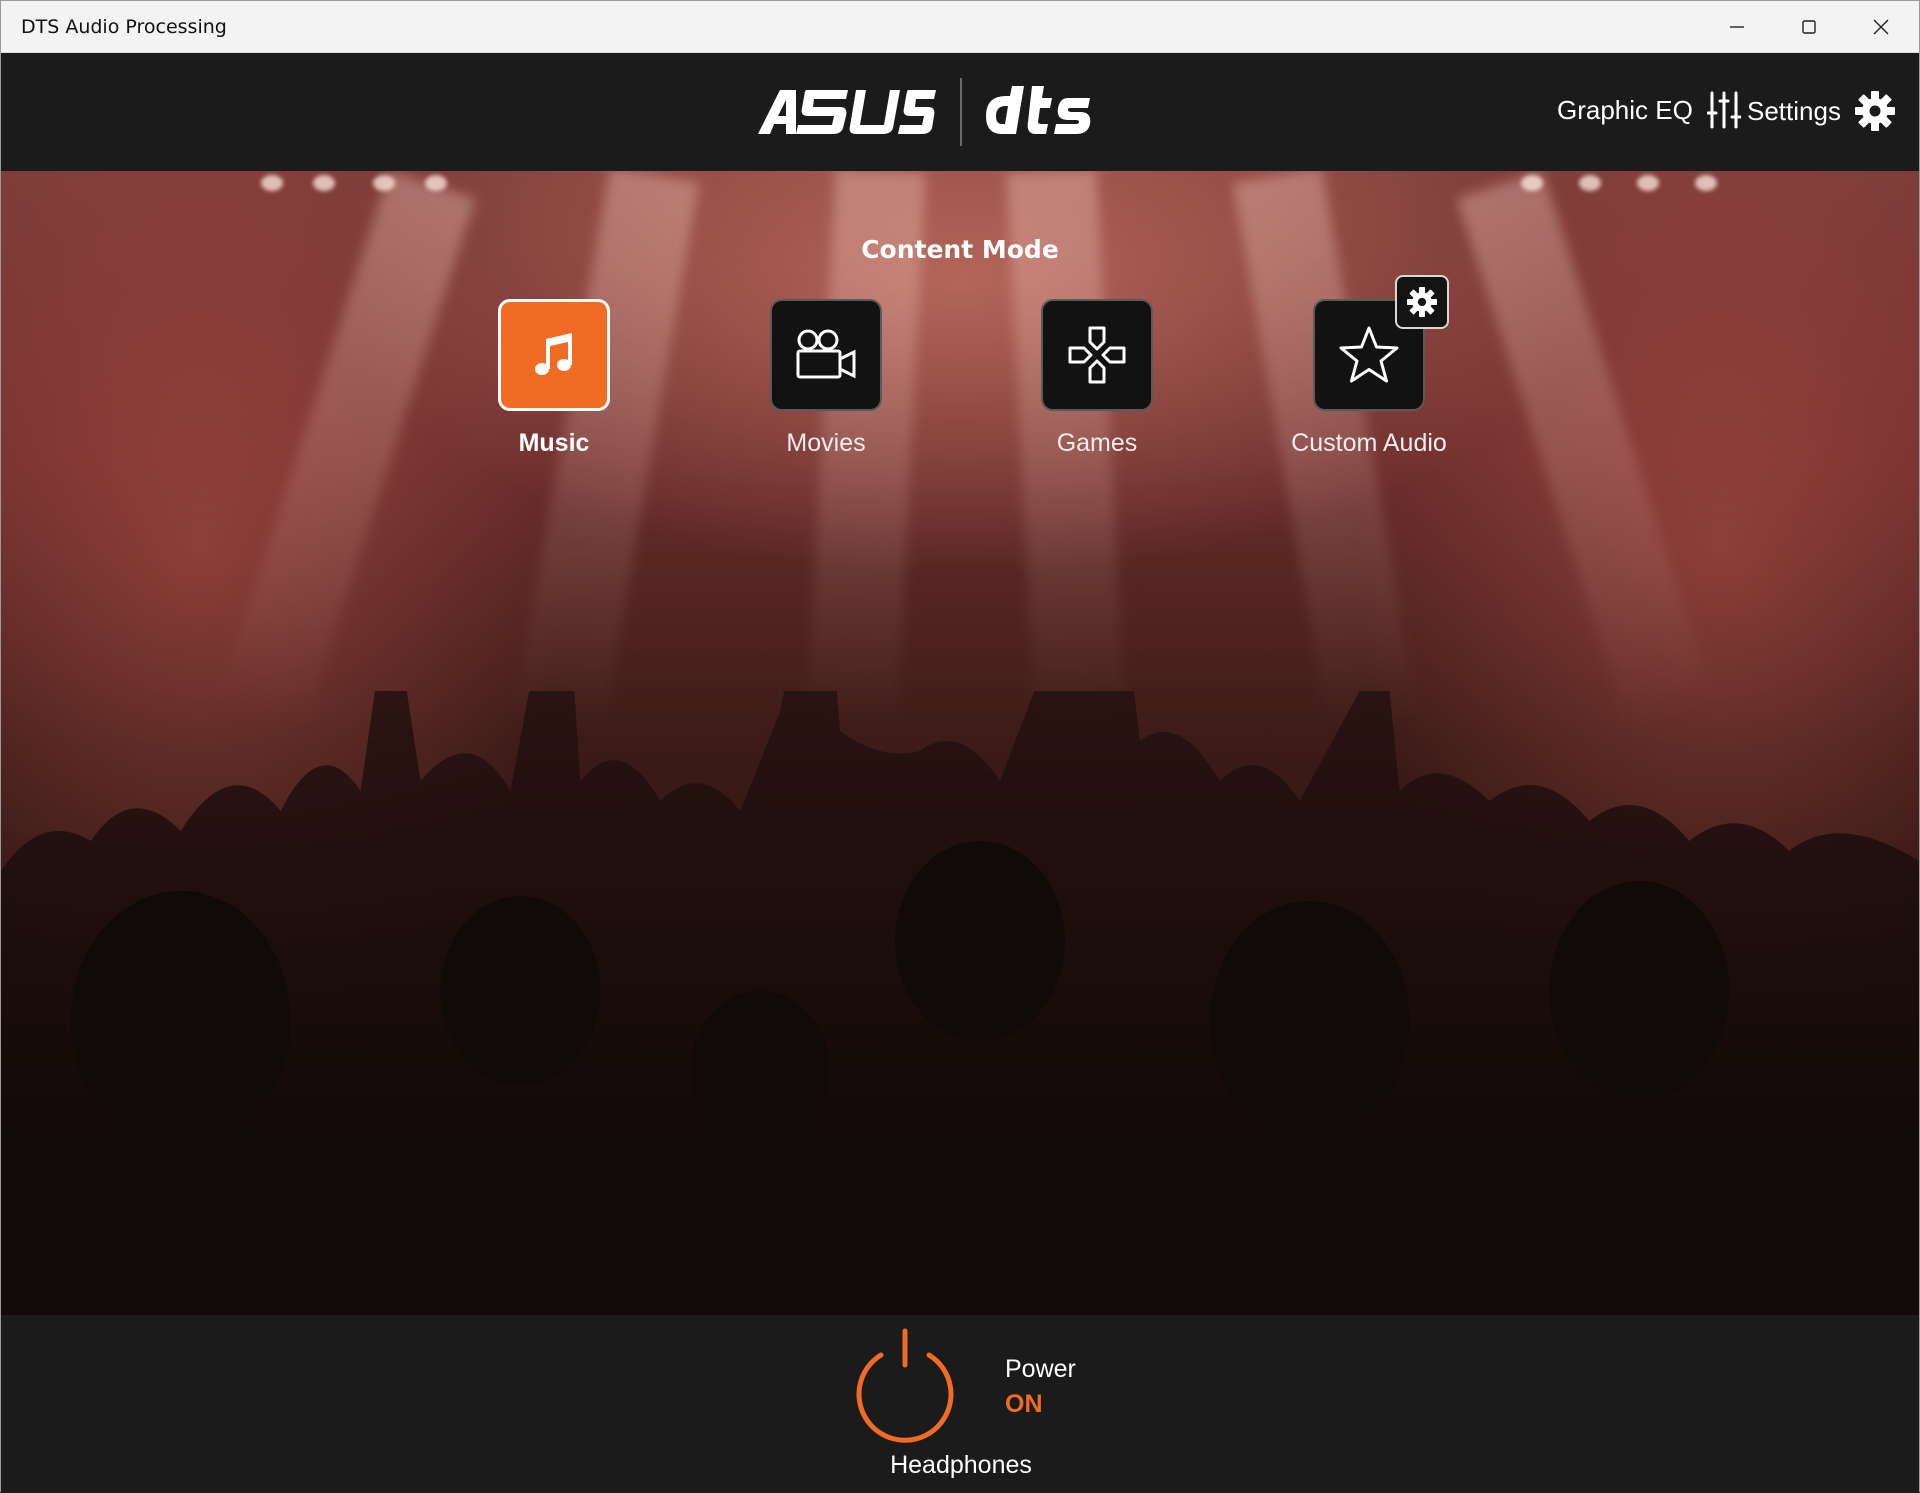 This screenshot has width=1920, height=1493. I want to click on app-header: Graphic EQ Settings, so click(960, 112).